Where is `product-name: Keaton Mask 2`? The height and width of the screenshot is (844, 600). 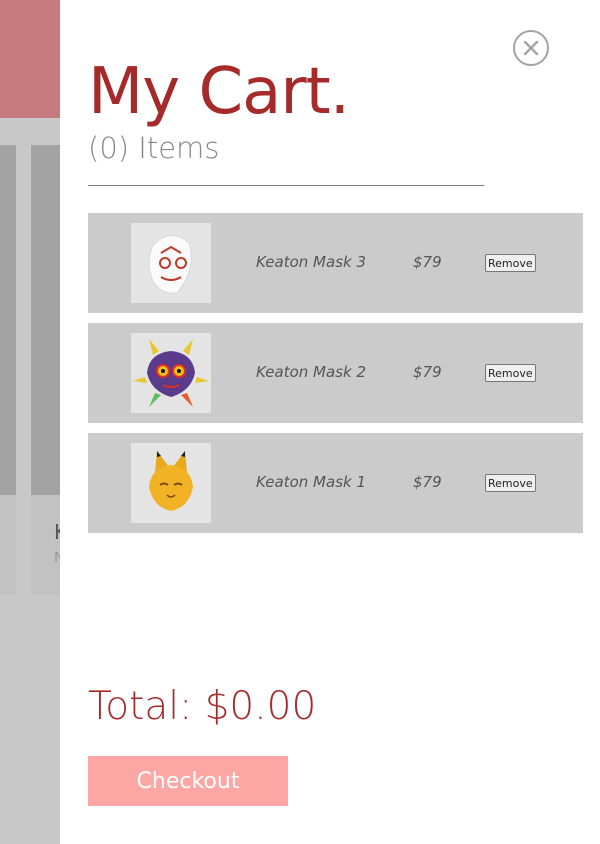 product-name: Keaton Mask 2 is located at coordinates (311, 372).